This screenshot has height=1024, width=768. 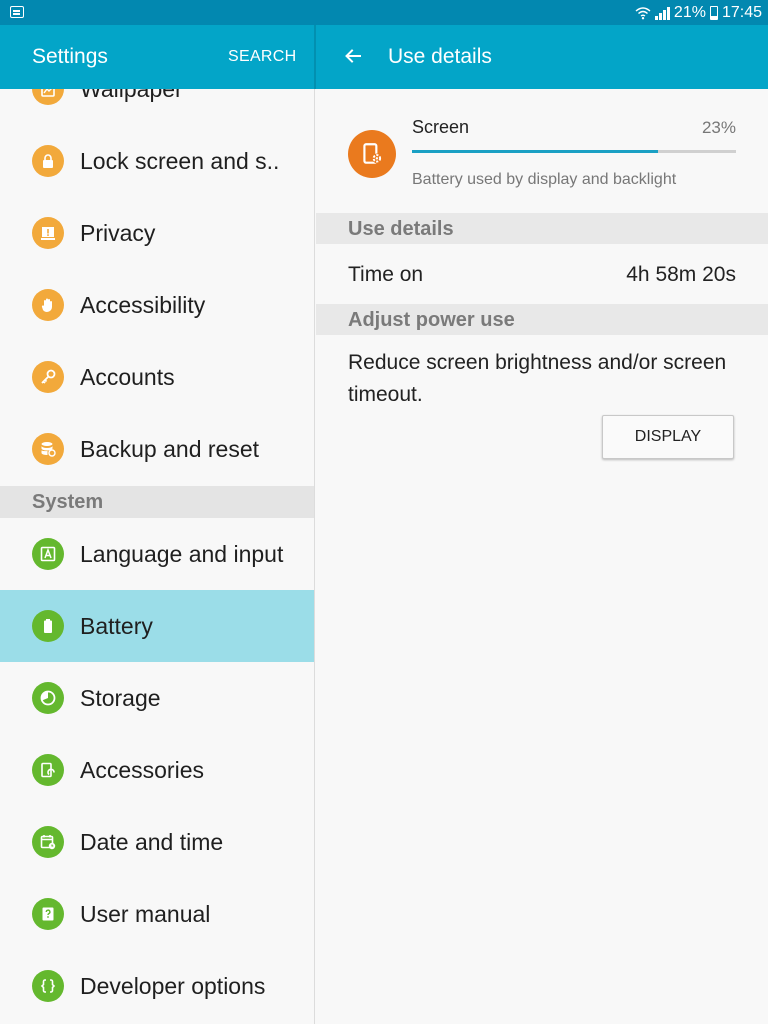 I want to click on sidebar-item-storage: Storage, so click(x=157, y=698).